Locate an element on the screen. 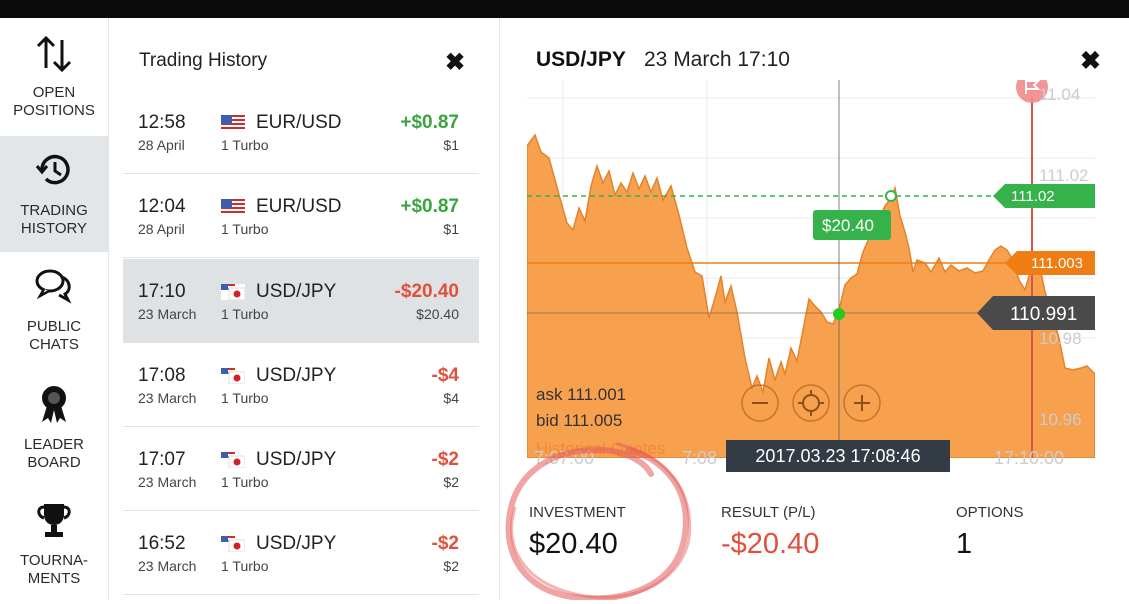 This screenshot has height=604, width=1129. entry-point-marker is located at coordinates (839, 314).